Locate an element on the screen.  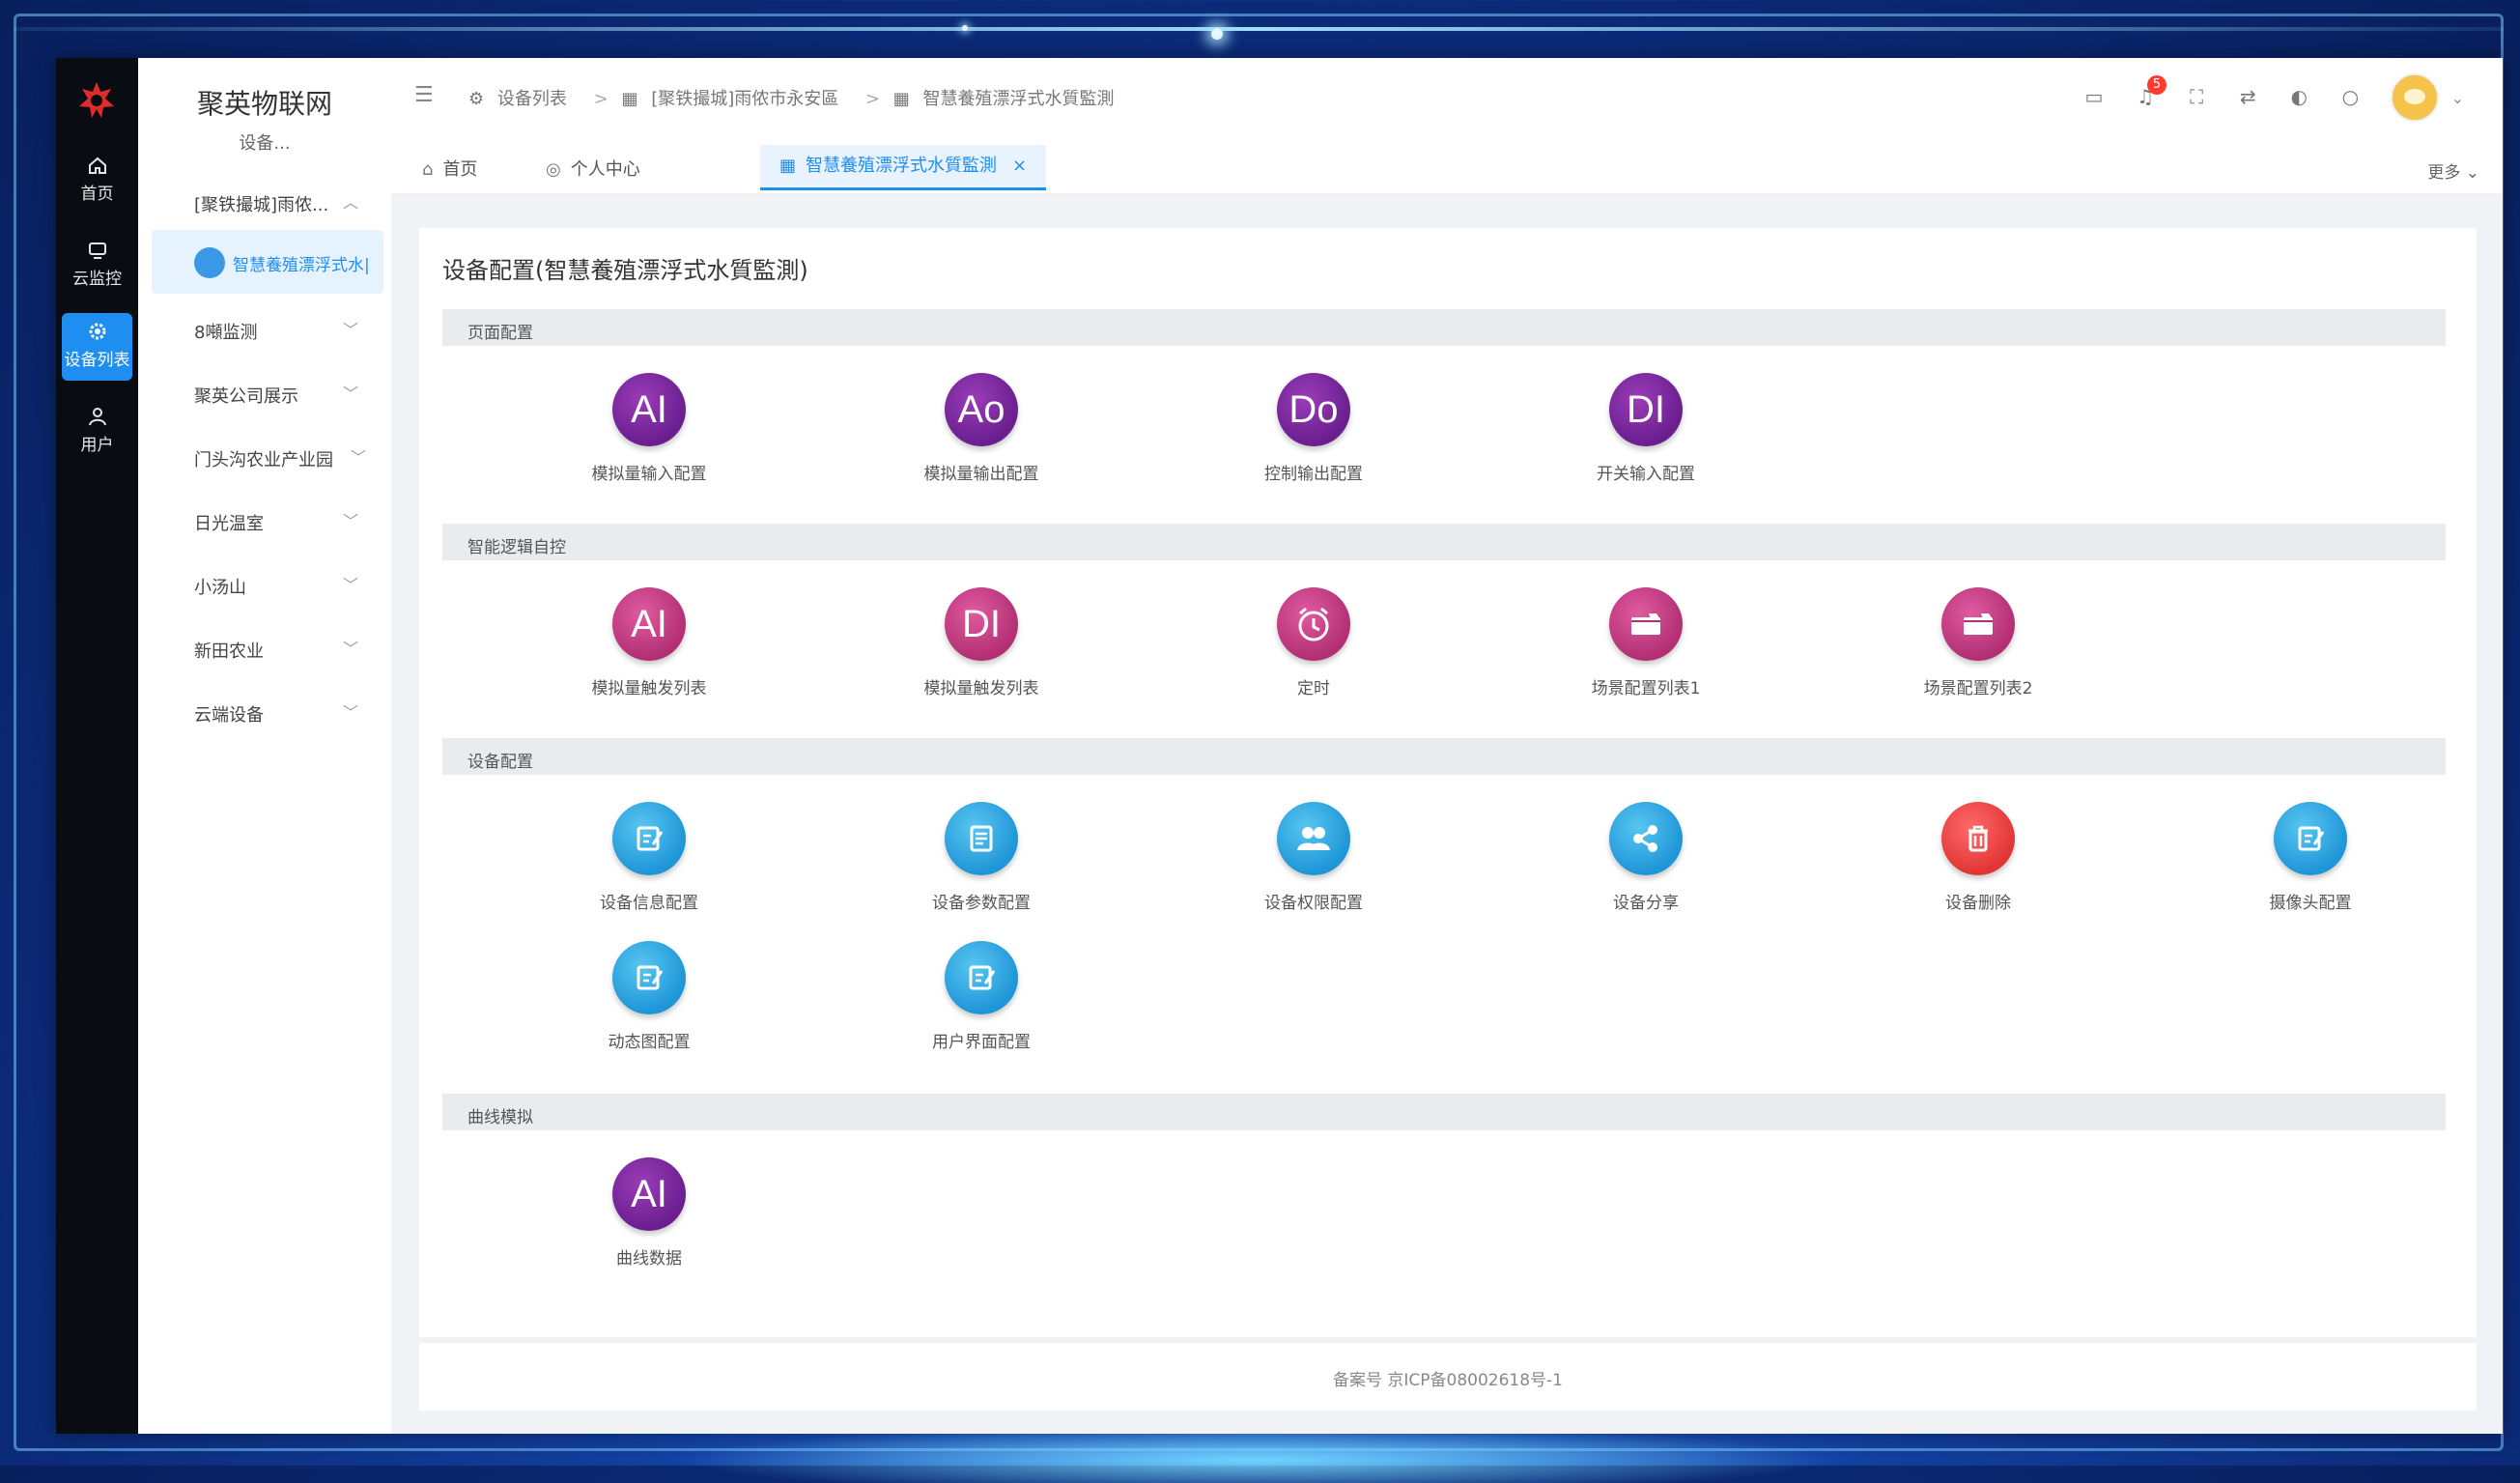
theme-icon: ◐ is located at coordinates (2298, 96).